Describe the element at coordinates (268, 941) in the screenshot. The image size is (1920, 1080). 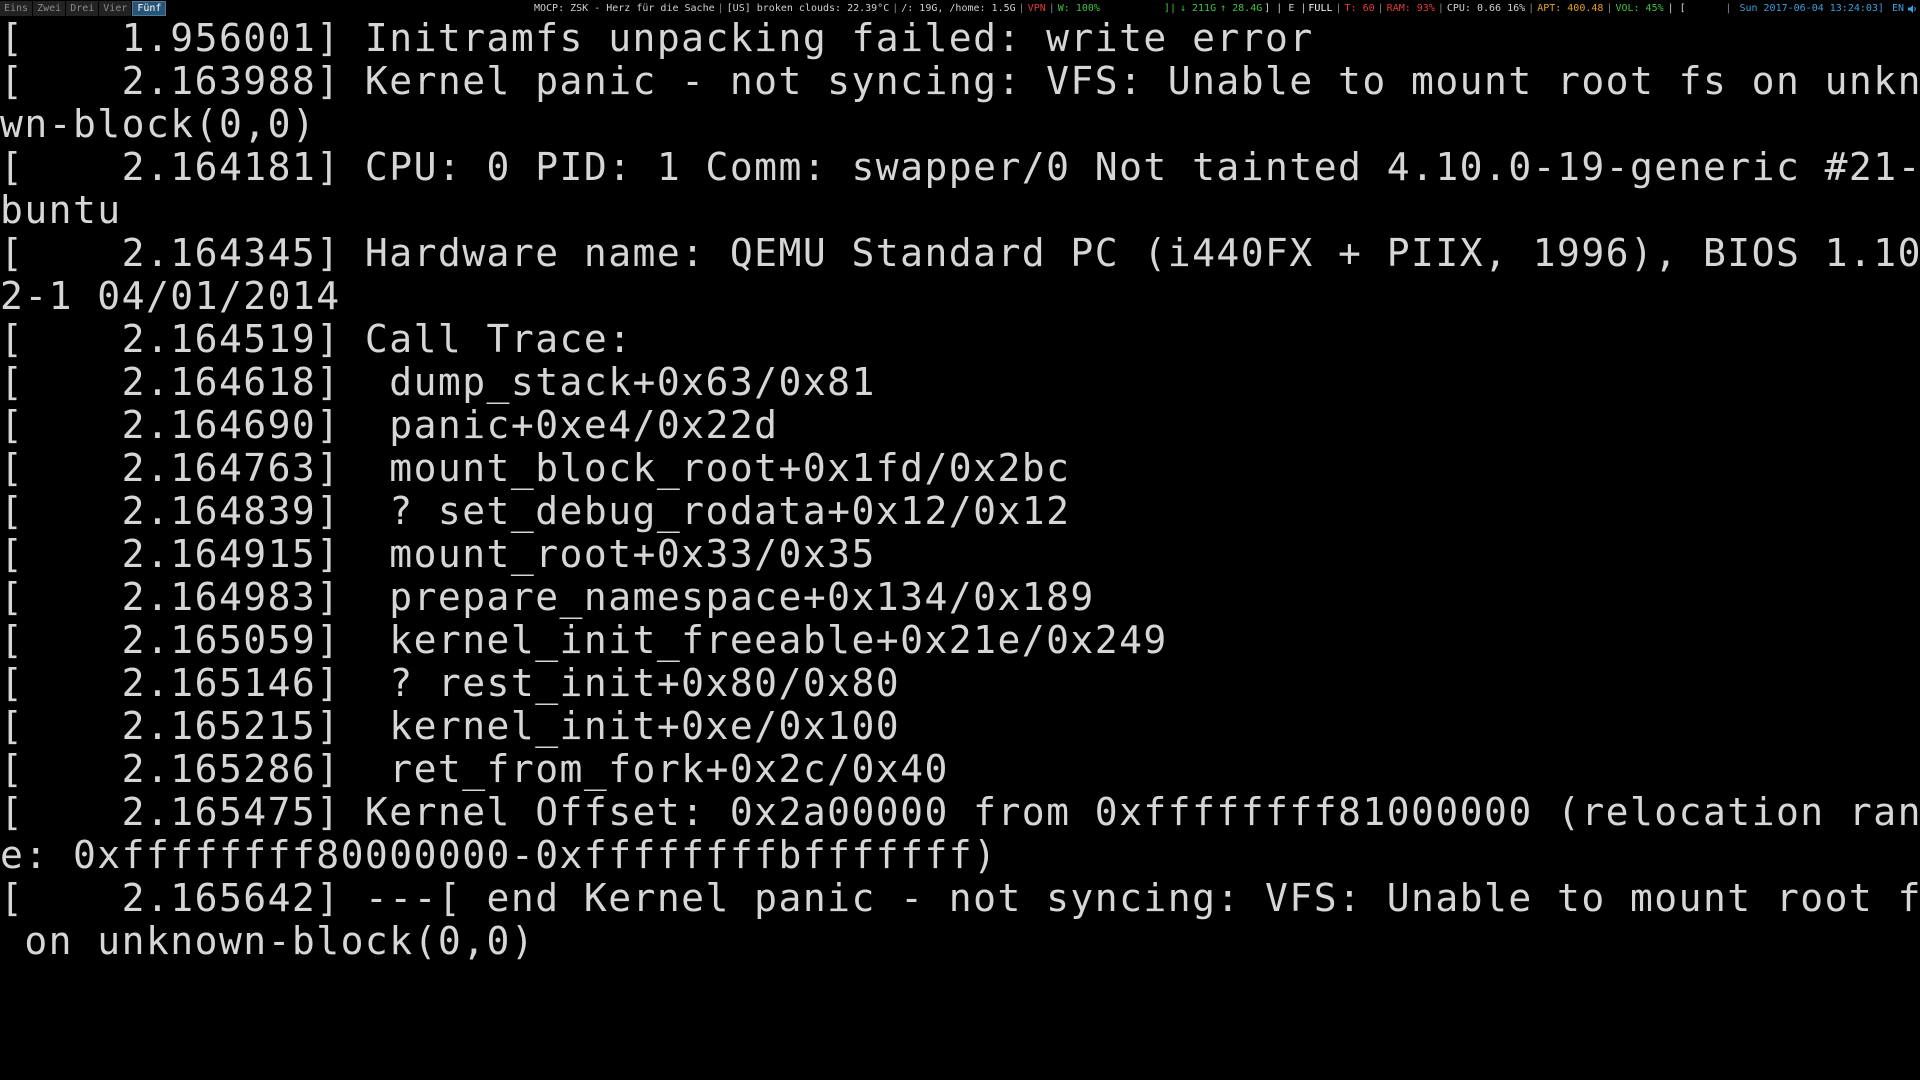
I see `console-line: on unknown-block(0,0)` at that location.